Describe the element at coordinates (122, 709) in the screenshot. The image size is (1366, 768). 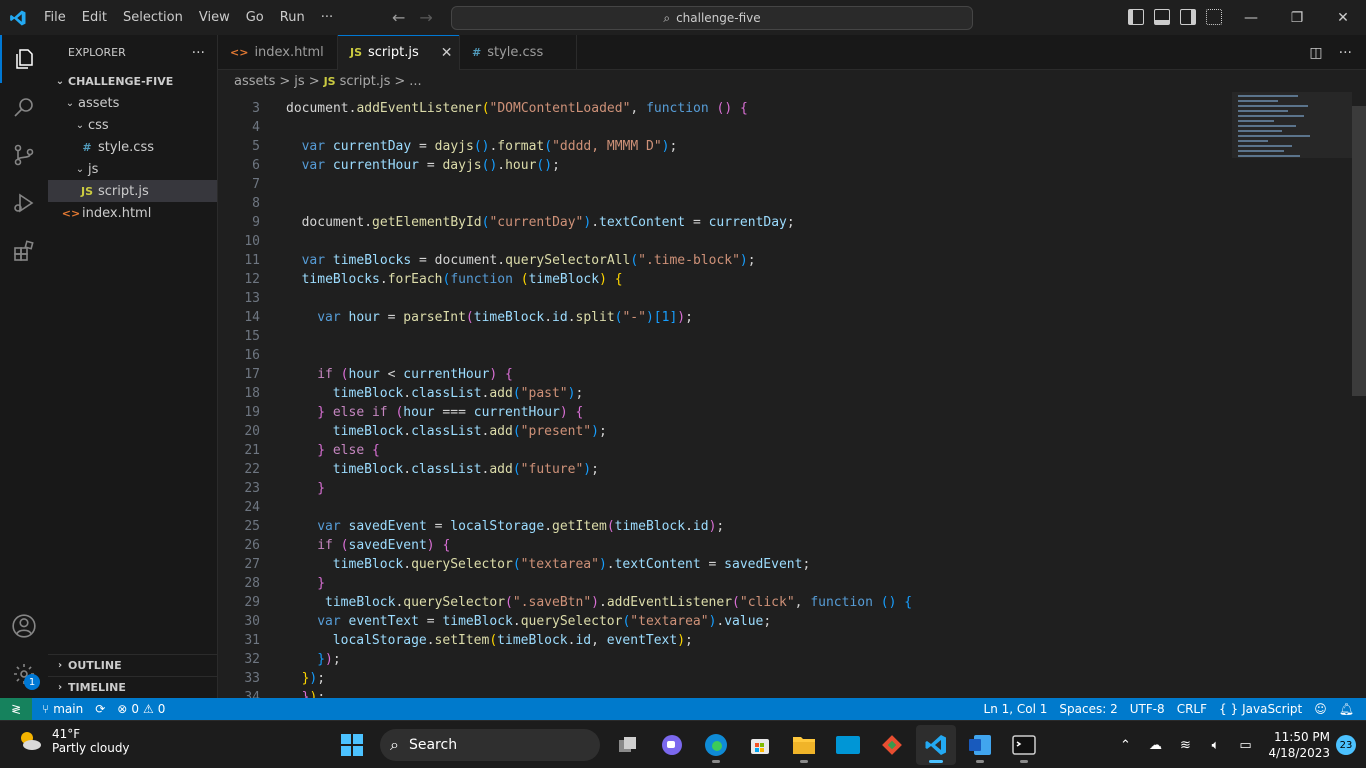
I see `error-icon: ⊗` at that location.